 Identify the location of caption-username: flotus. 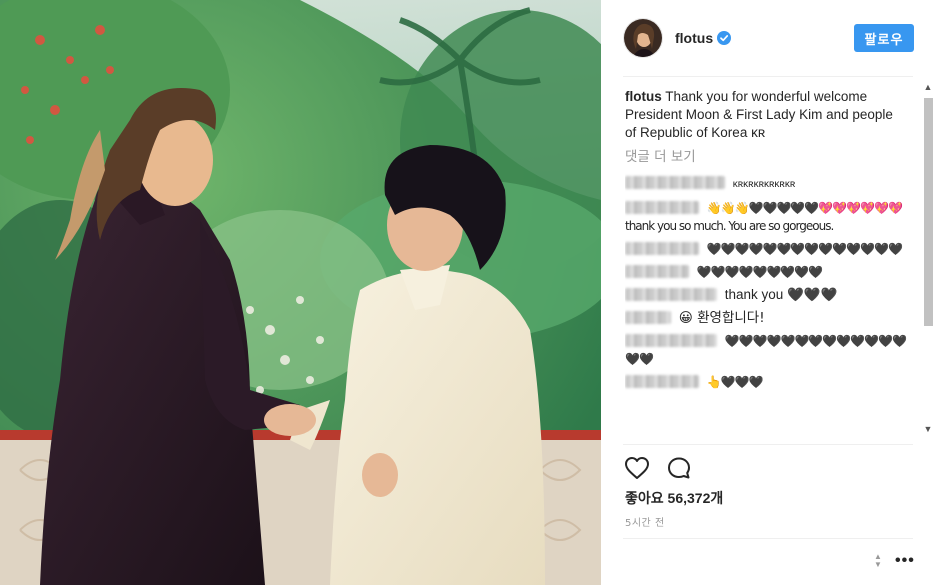
(643, 96).